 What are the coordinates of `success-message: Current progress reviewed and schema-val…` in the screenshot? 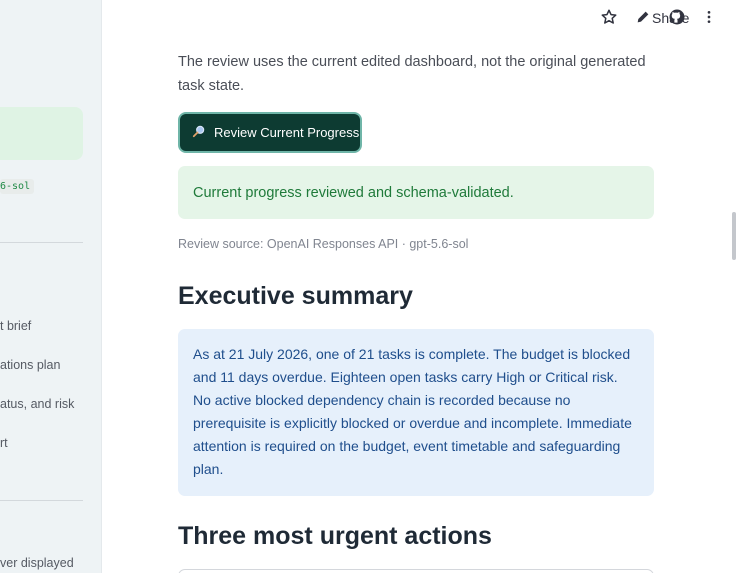 It's located at (353, 192).